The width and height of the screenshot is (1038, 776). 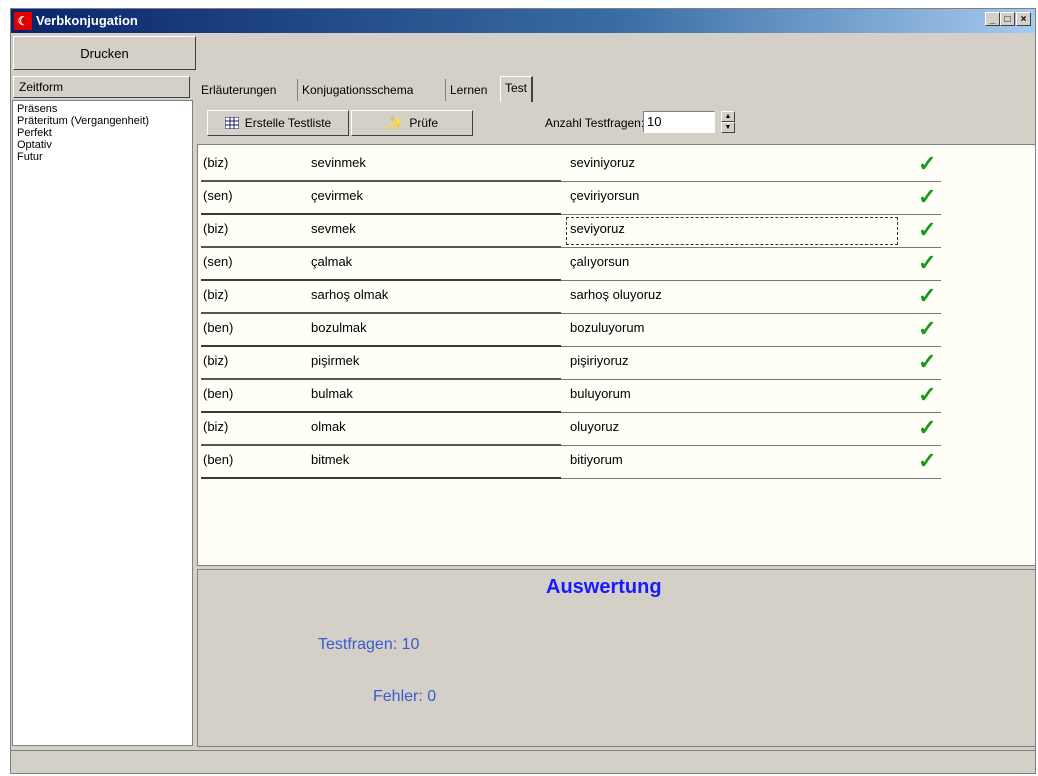 I want to click on infinitive-cell: çevirmek, so click(x=337, y=195).